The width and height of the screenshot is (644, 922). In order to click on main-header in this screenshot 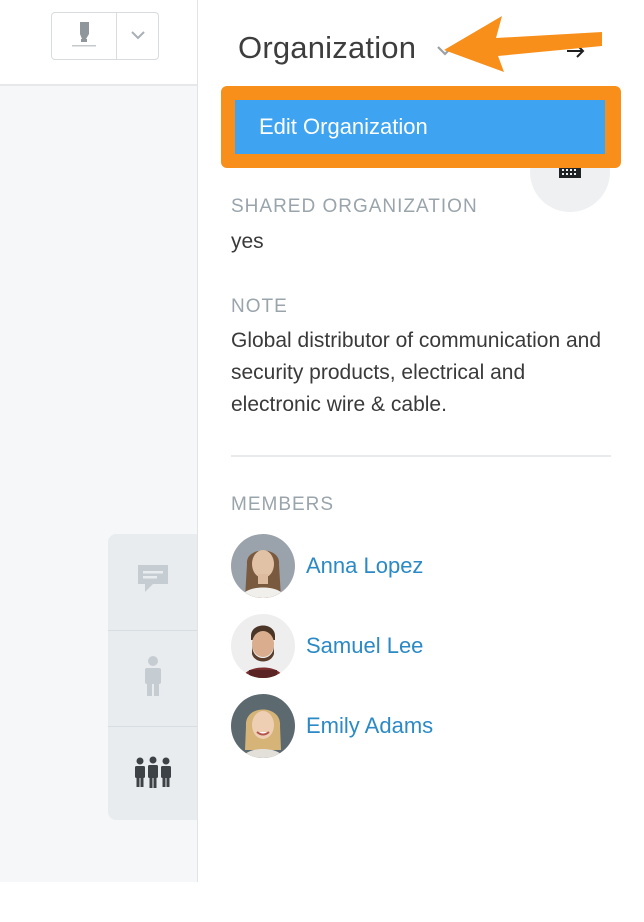, I will do `click(98, 43)`.